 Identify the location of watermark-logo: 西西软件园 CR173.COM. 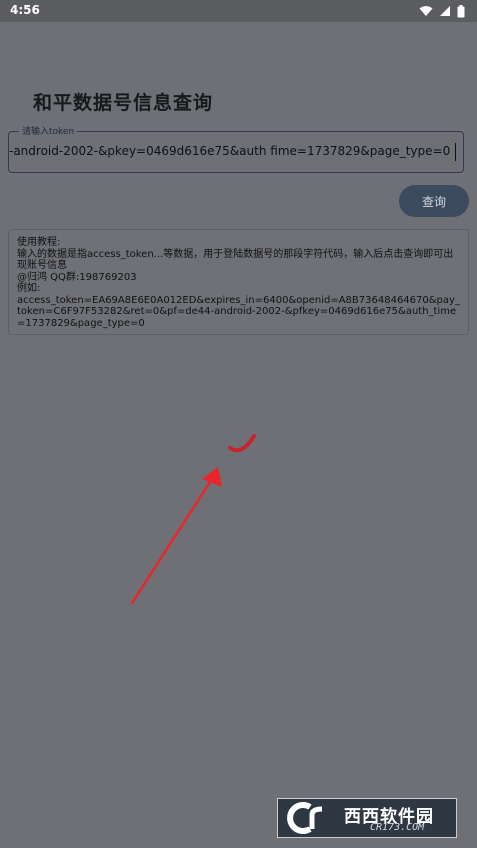
(367, 818).